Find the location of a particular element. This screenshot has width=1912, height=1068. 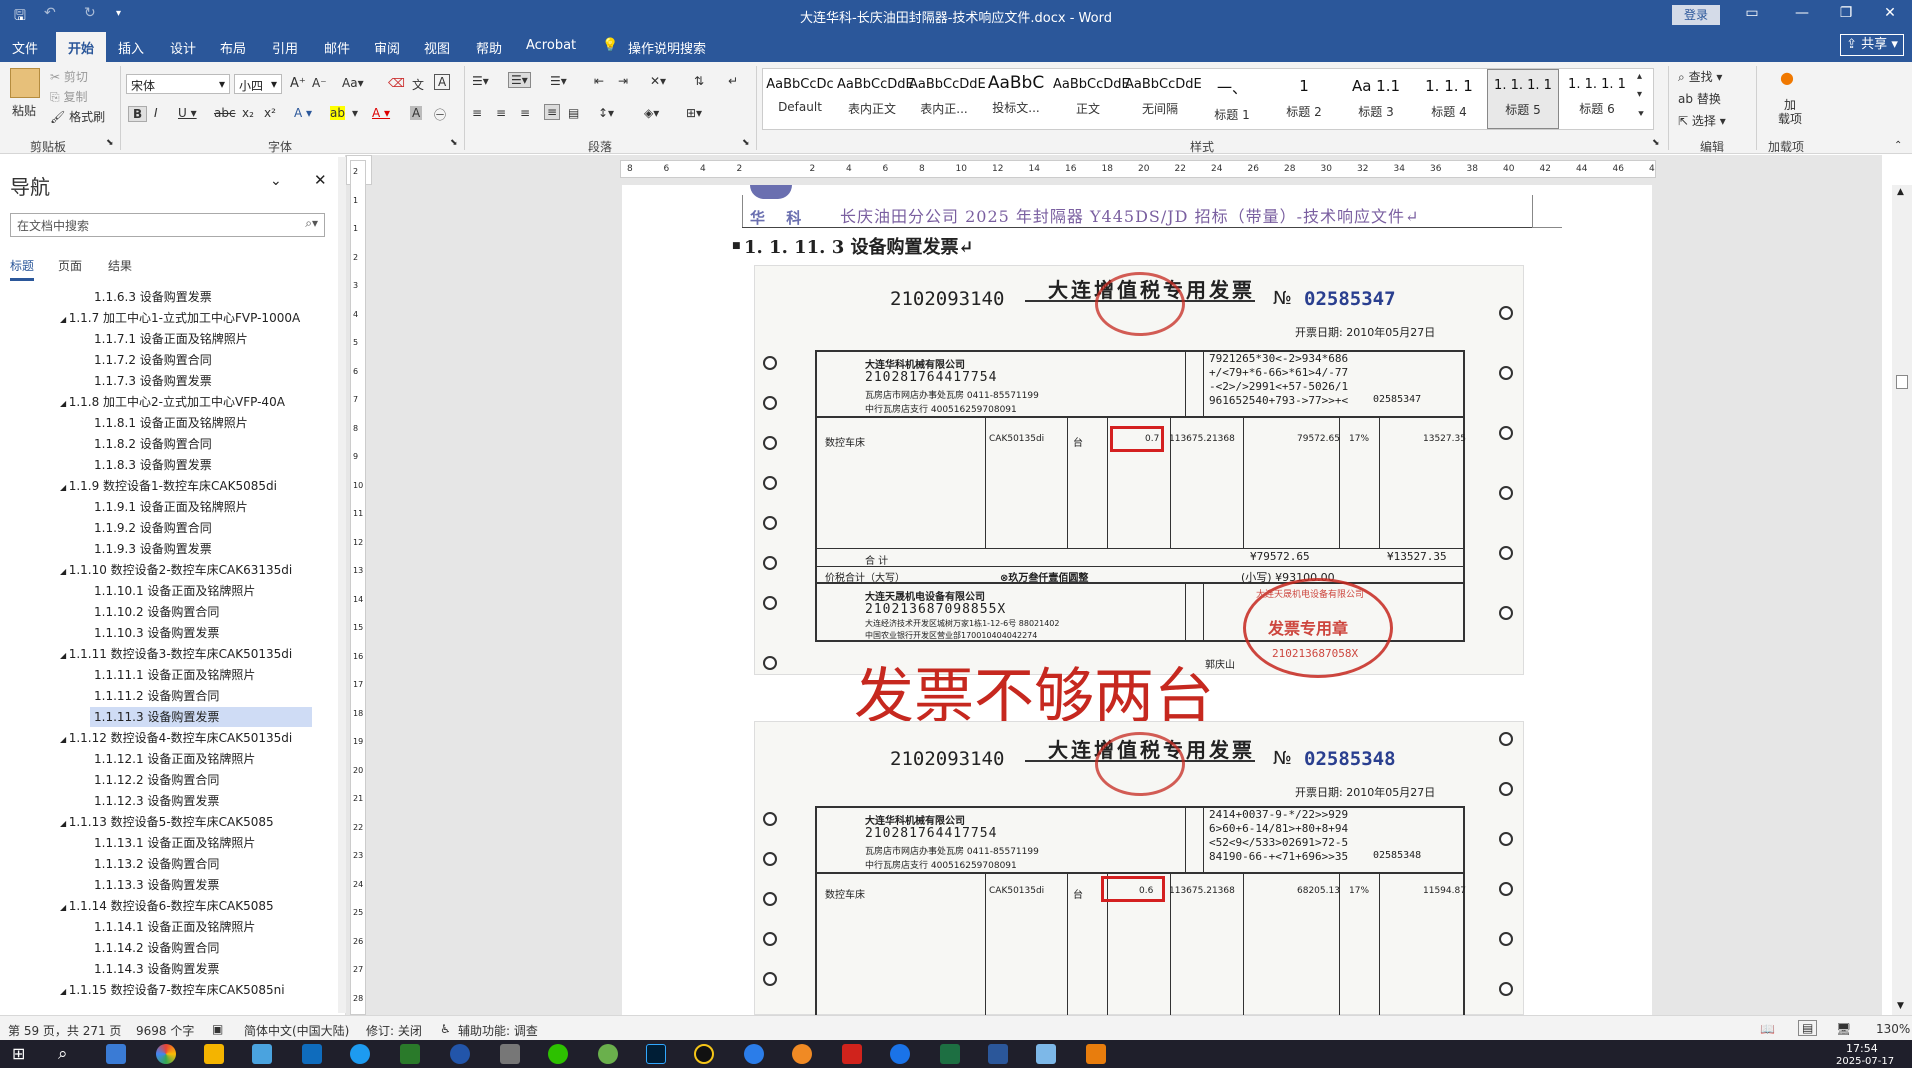

replace-button: ab 替换 is located at coordinates (1699, 98).